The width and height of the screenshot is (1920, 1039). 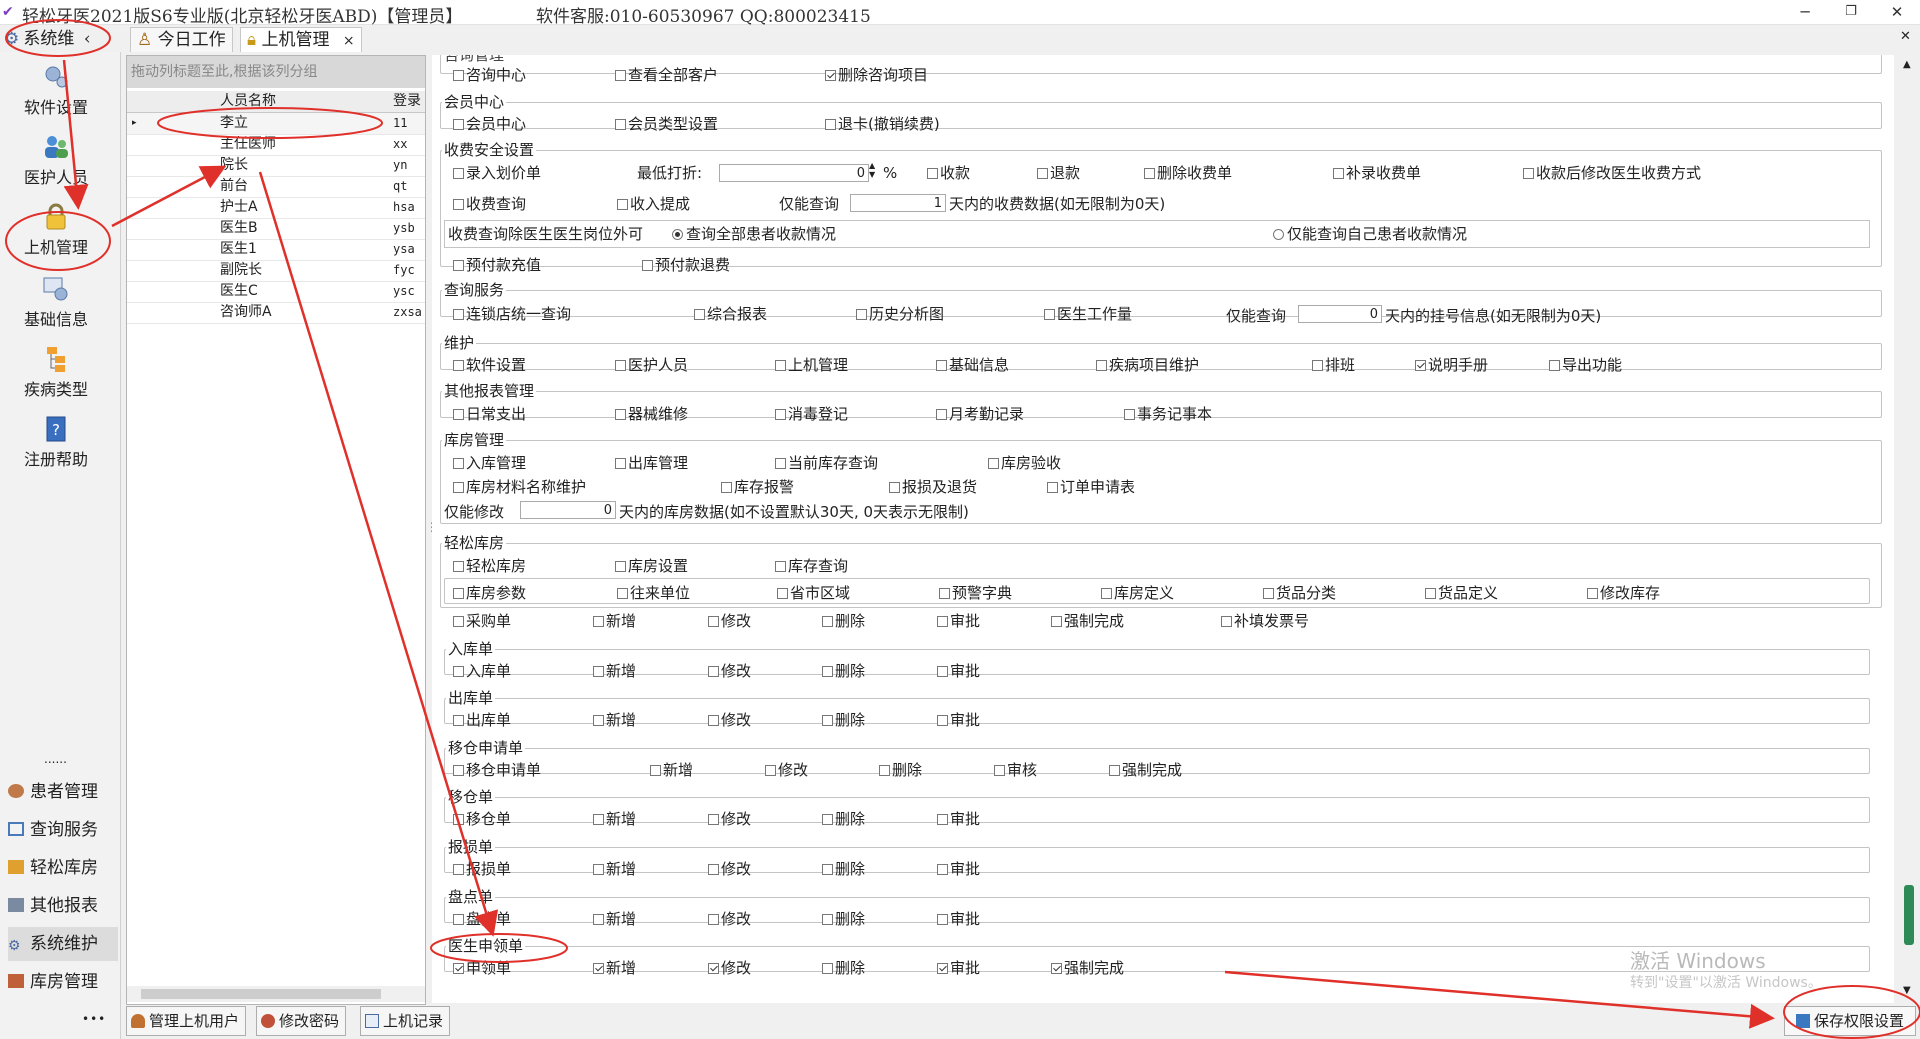 I want to click on nav-register-help: ? 注册帮助, so click(x=56, y=442).